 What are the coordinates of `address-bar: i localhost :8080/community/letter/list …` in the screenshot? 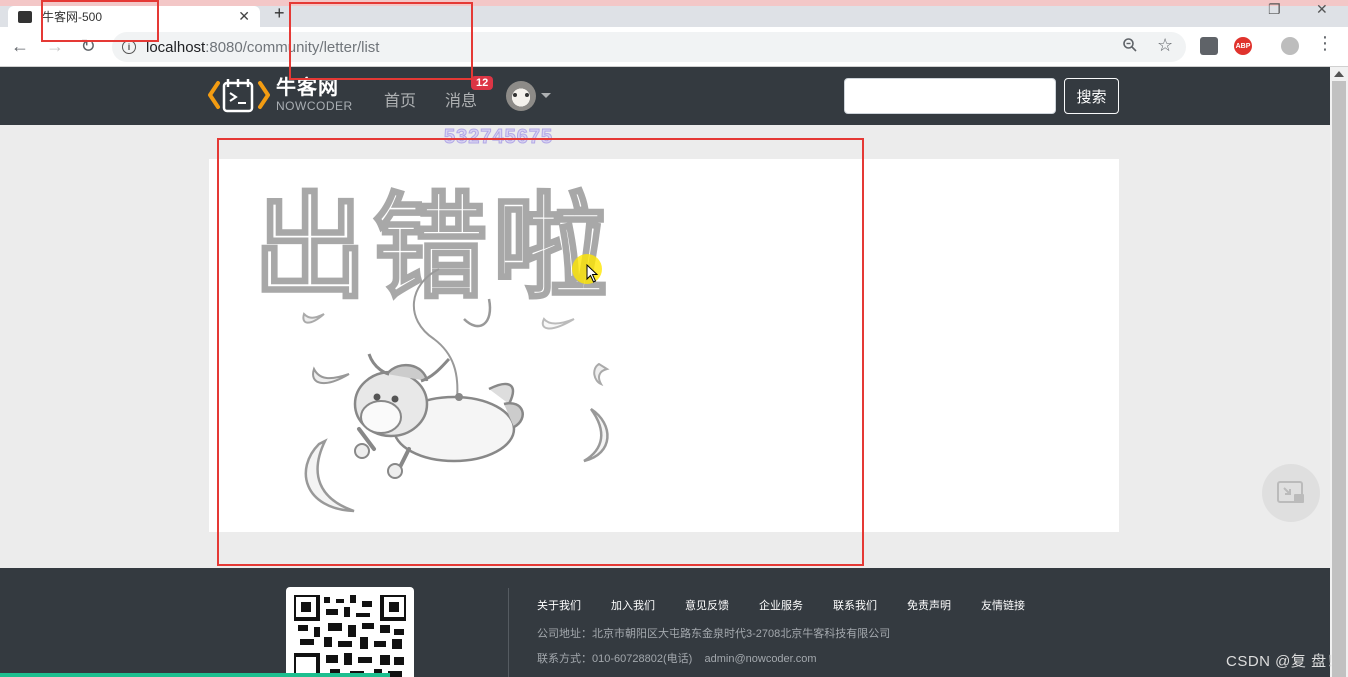 It's located at (649, 47).